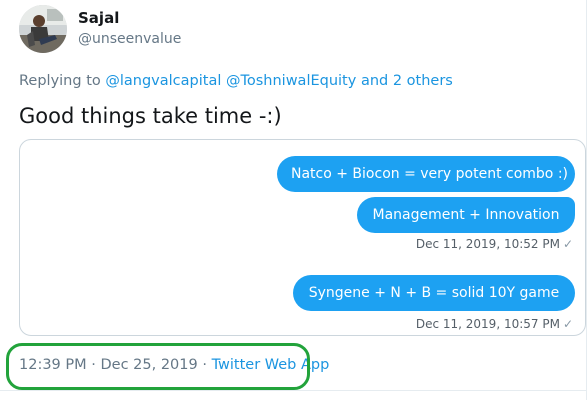  Describe the element at coordinates (407, 81) in the screenshot. I see `mention-others-link: and 2 others` at that location.